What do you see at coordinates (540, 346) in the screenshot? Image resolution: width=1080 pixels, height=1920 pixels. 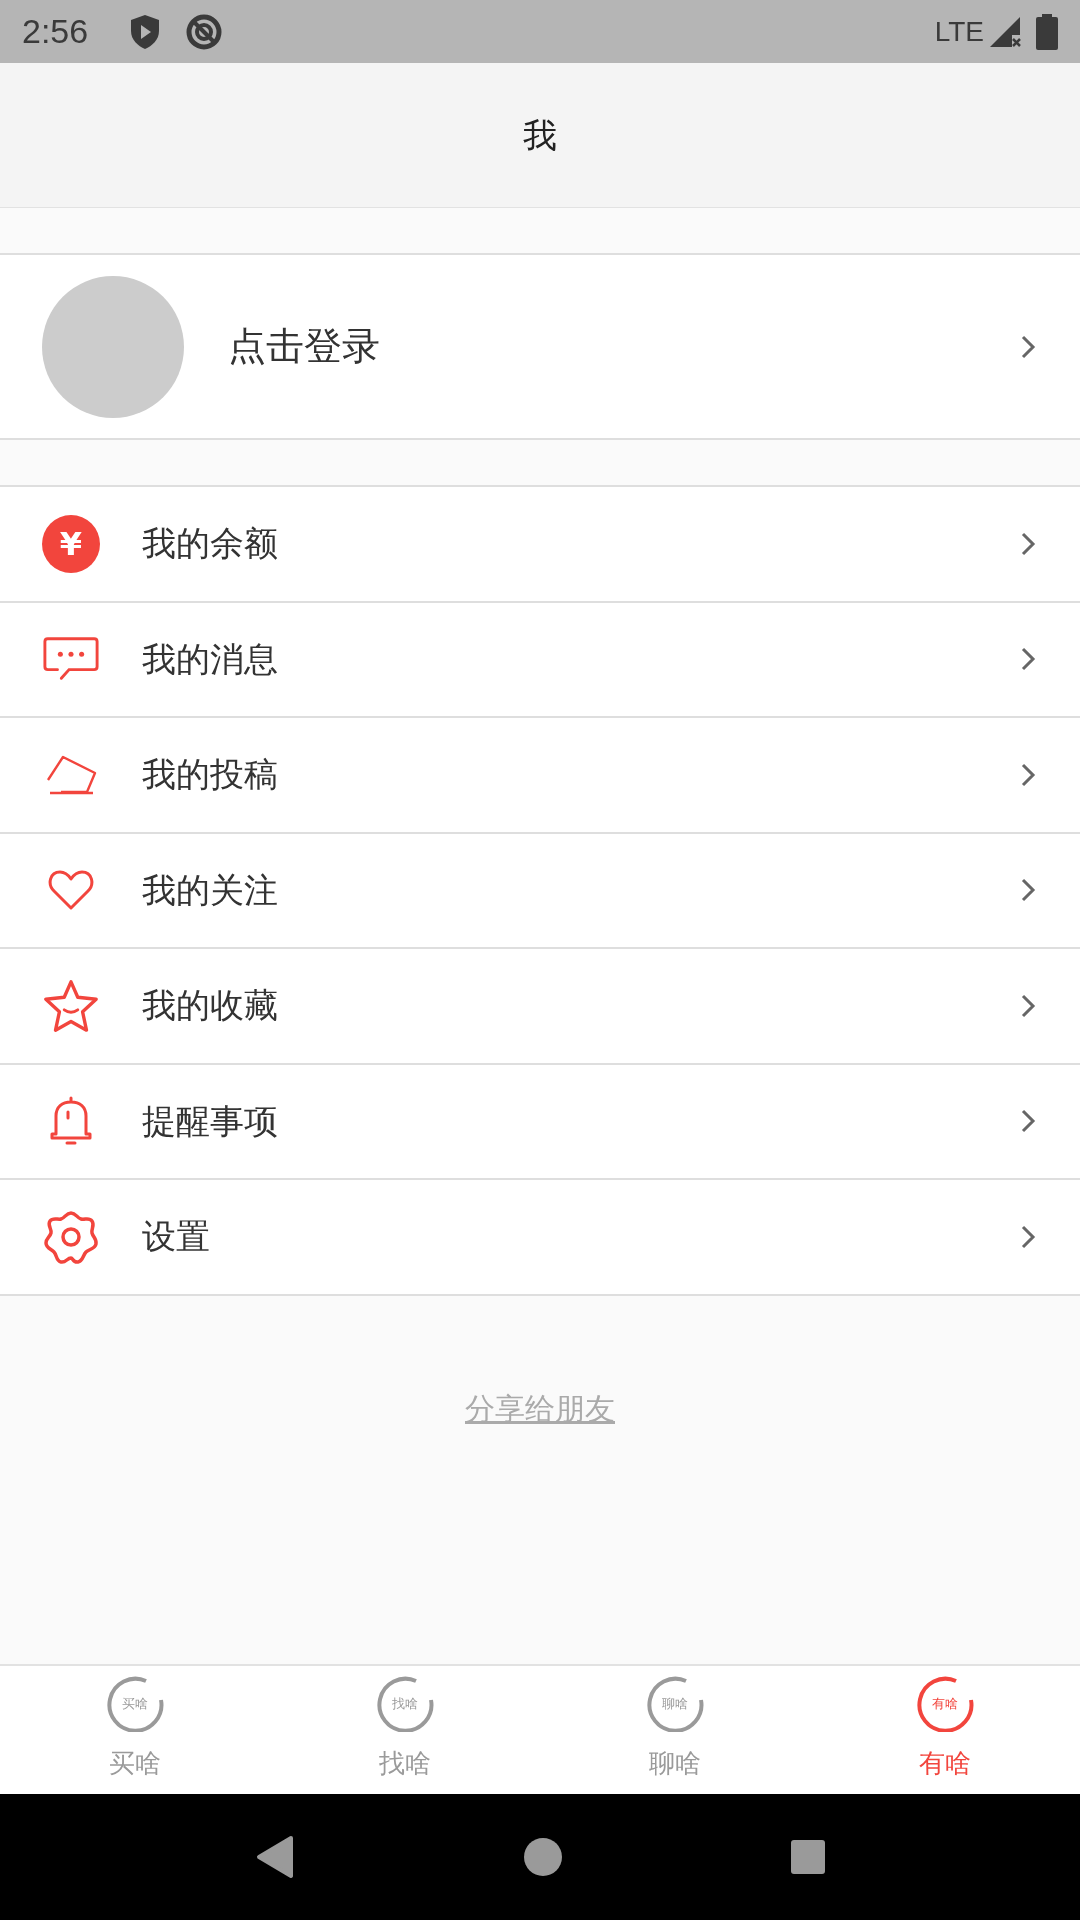 I see `login-row: 点击登录` at bounding box center [540, 346].